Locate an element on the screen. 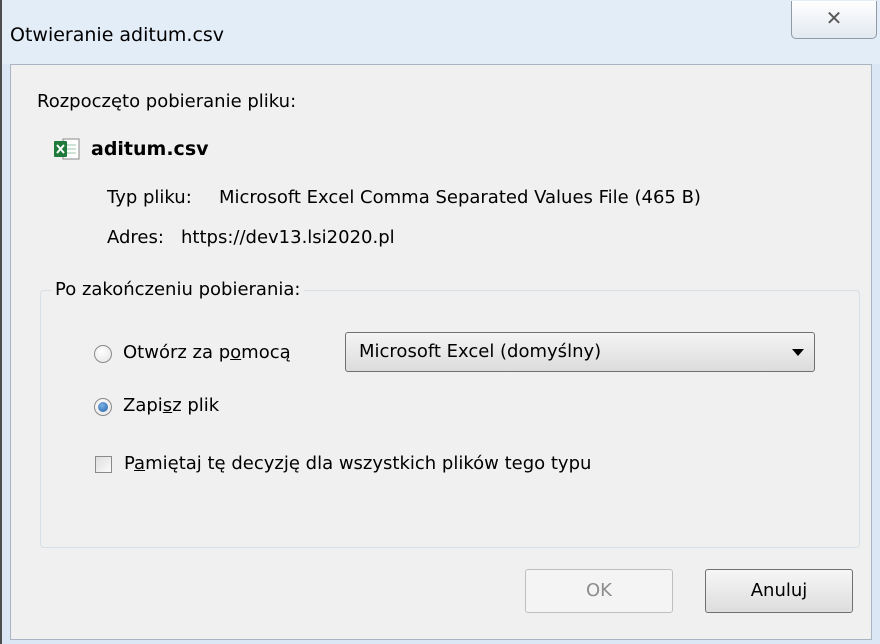 Image resolution: width=880 pixels, height=644 pixels. after-download-group-label: Po zakończeniu pobierania: is located at coordinates (178, 289).